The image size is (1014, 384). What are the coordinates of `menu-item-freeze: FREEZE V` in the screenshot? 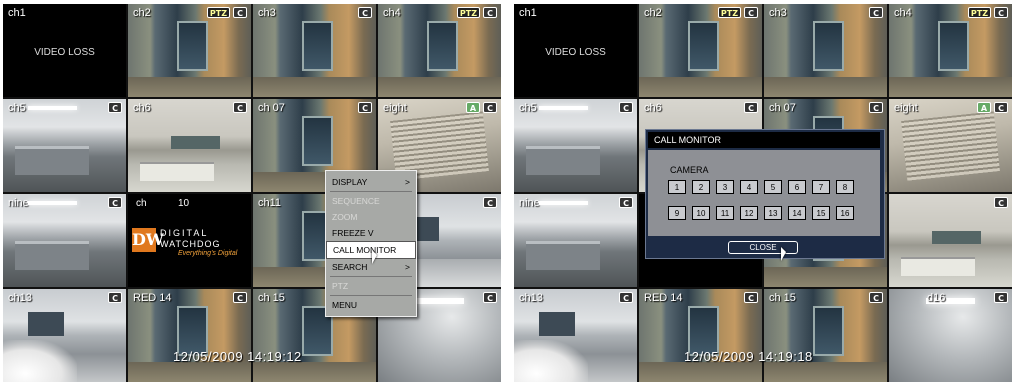 It's located at (371, 233).